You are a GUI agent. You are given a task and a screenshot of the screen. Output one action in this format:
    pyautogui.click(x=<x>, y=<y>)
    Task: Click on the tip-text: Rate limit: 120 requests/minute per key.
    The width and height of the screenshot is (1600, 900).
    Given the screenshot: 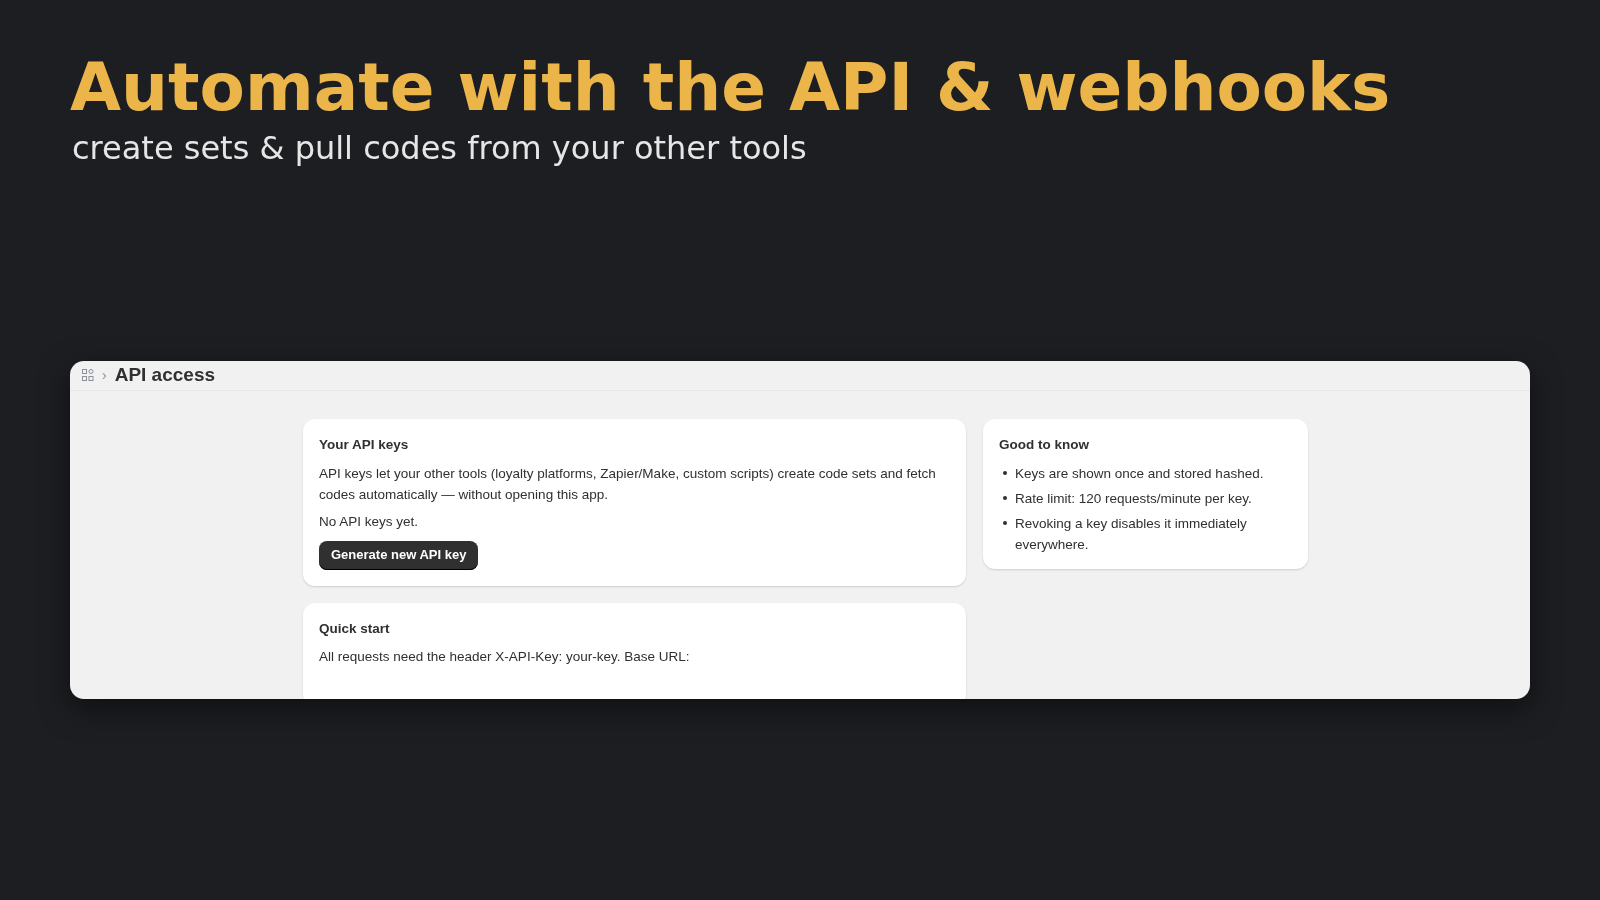 What is the action you would take?
    pyautogui.click(x=1133, y=498)
    